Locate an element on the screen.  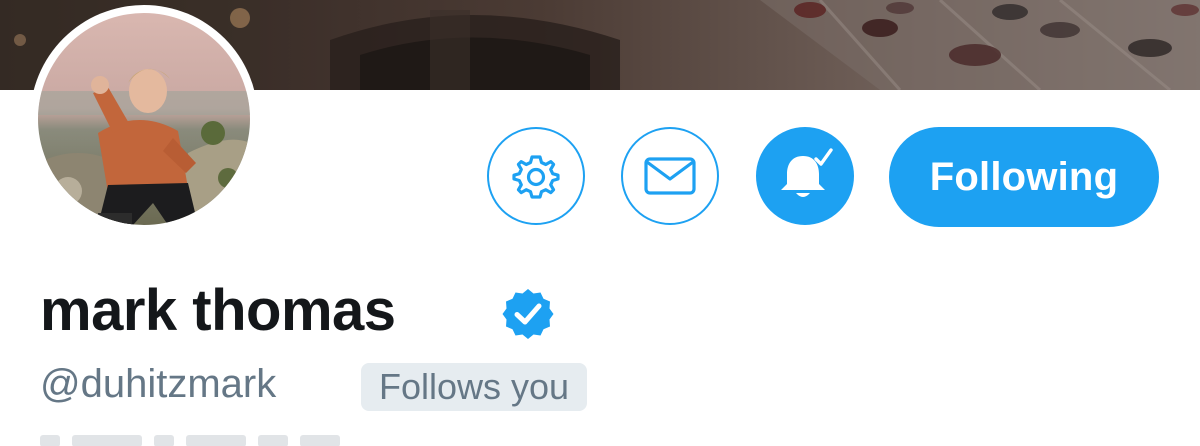
avatar is located at coordinates (144, 119).